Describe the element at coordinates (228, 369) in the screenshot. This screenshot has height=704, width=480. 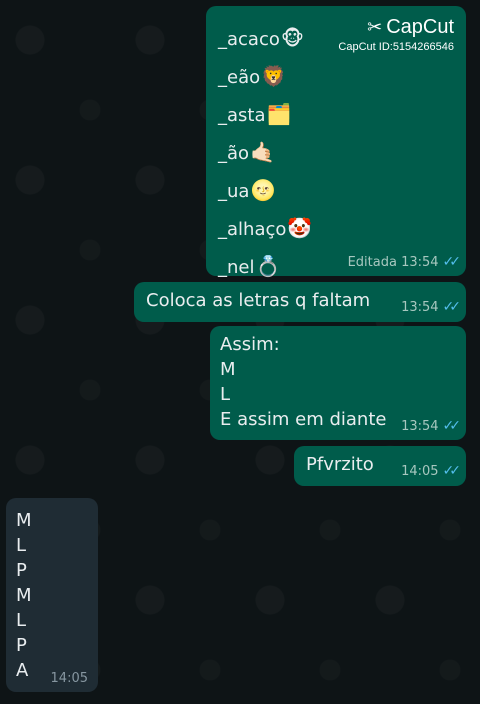
I see `message-line: M` at that location.